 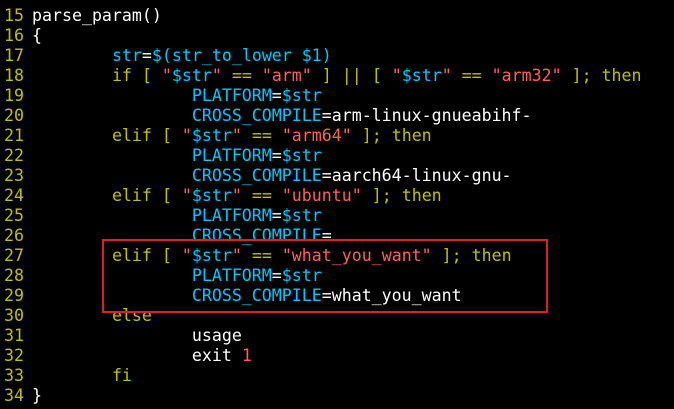 I want to click on line-number: 25, so click(x=14, y=215).